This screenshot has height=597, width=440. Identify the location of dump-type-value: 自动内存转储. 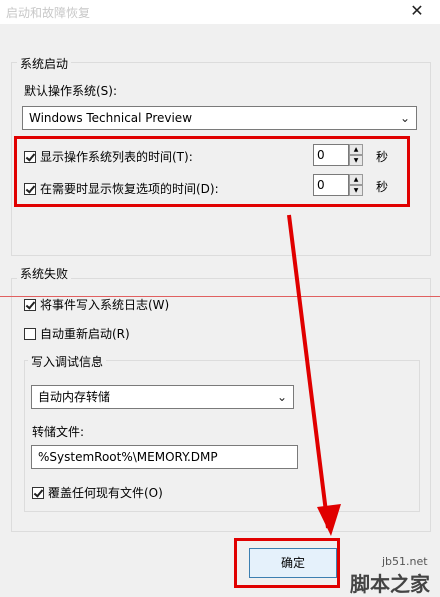
(74, 397).